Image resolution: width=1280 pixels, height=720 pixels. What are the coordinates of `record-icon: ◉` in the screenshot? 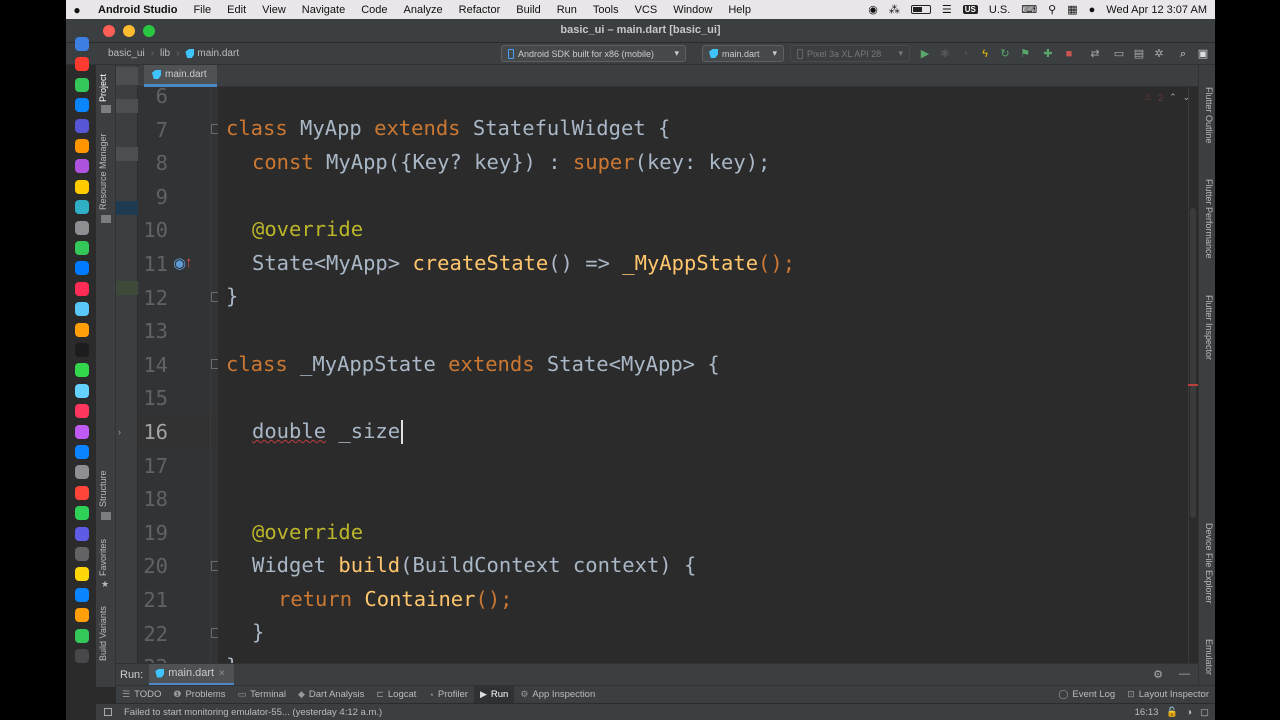 It's located at (873, 9).